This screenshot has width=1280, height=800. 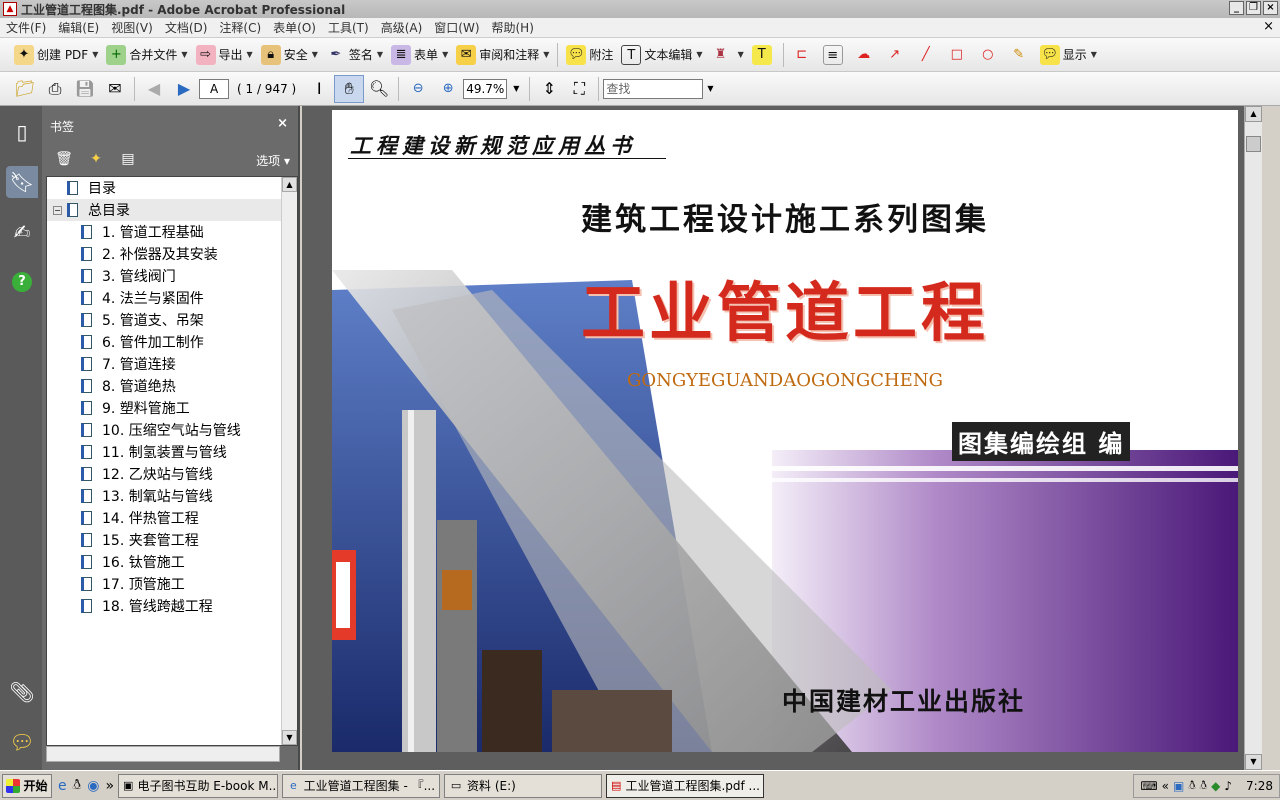 I want to click on tray-expand-icon: «, so click(x=1165, y=786).